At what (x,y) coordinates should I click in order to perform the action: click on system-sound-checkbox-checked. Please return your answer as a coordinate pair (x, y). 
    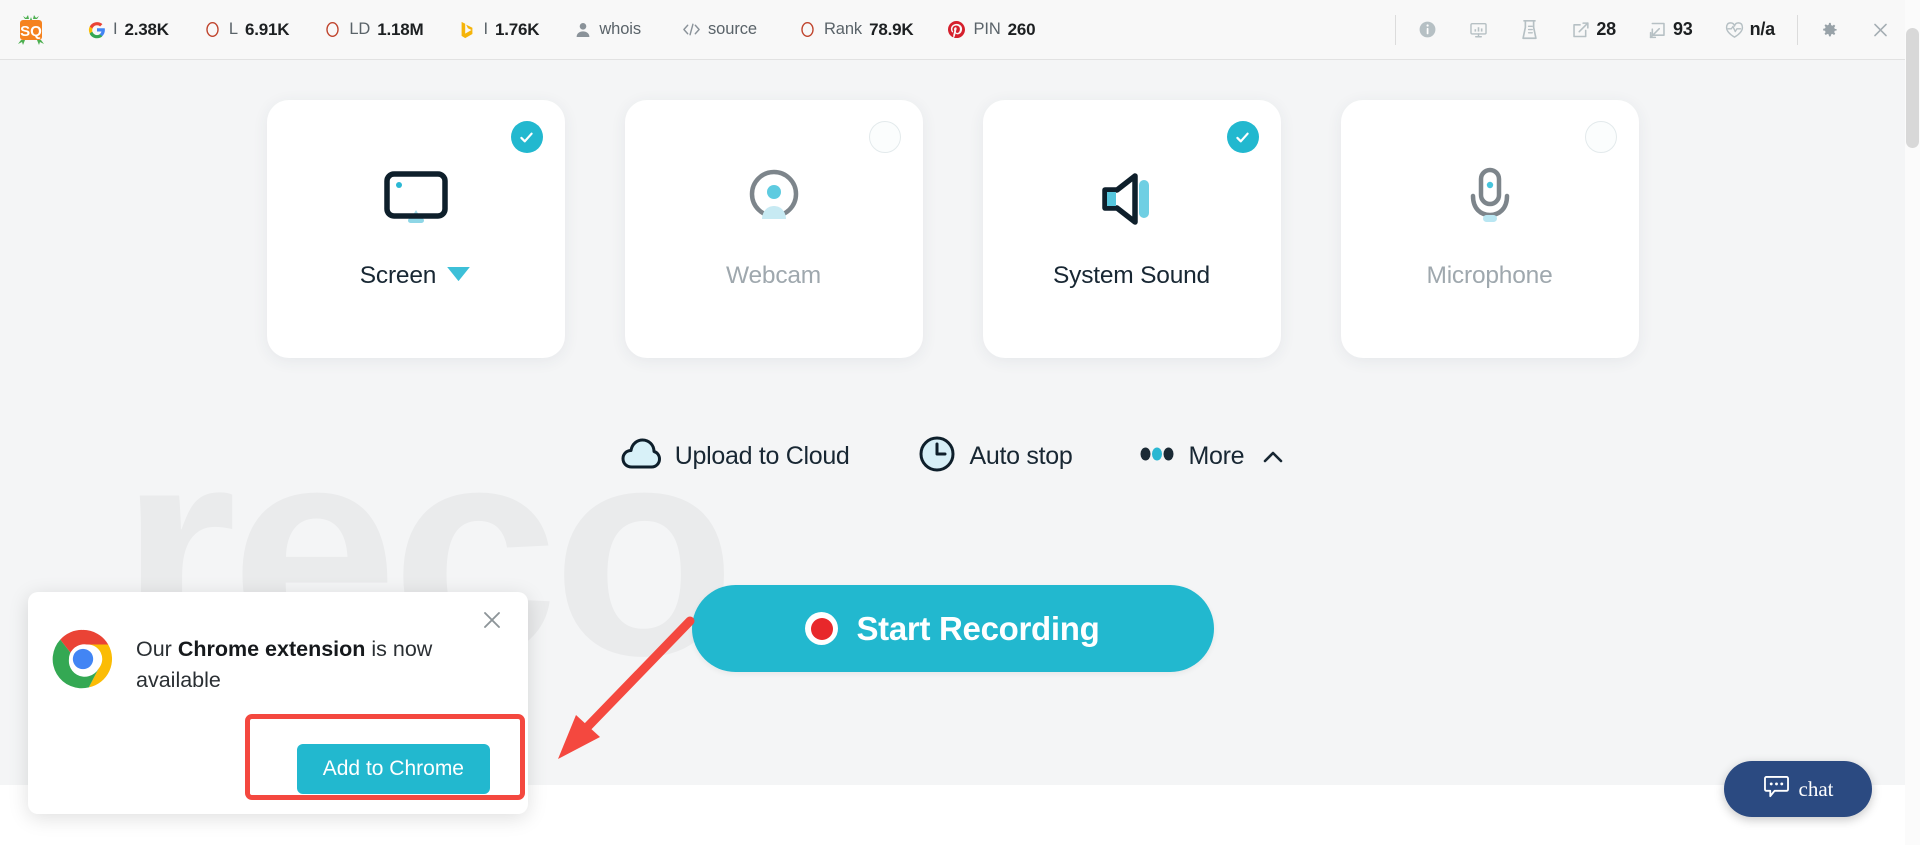
    Looking at the image, I should click on (1242, 137).